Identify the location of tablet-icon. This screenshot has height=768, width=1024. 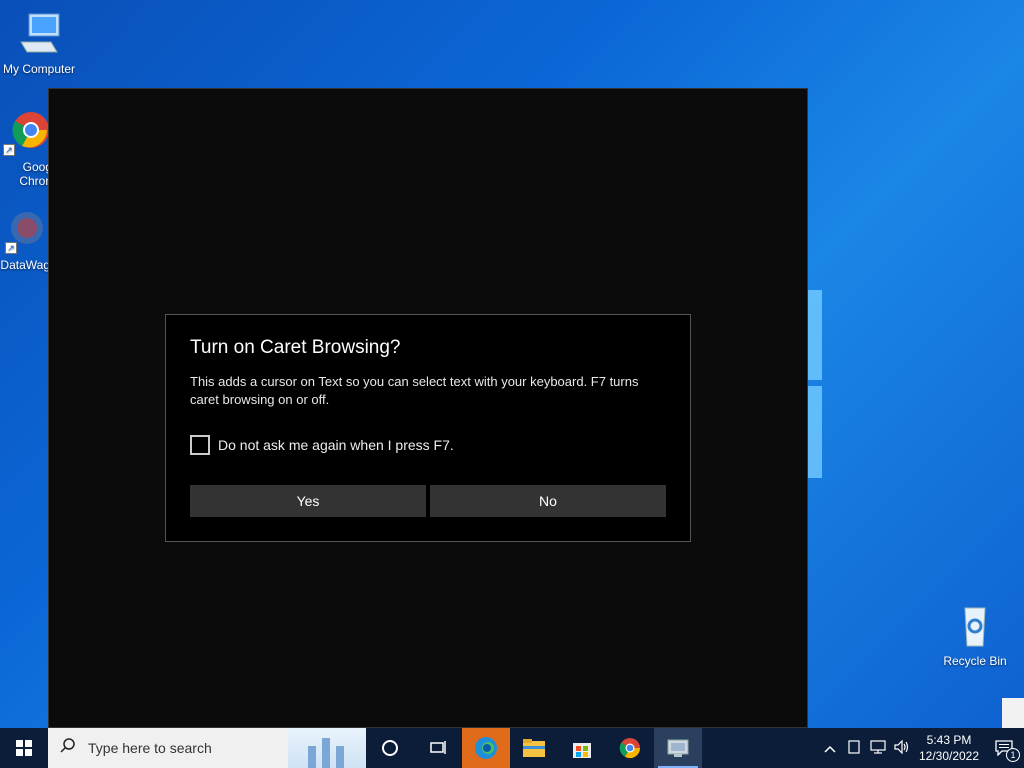
(854, 746).